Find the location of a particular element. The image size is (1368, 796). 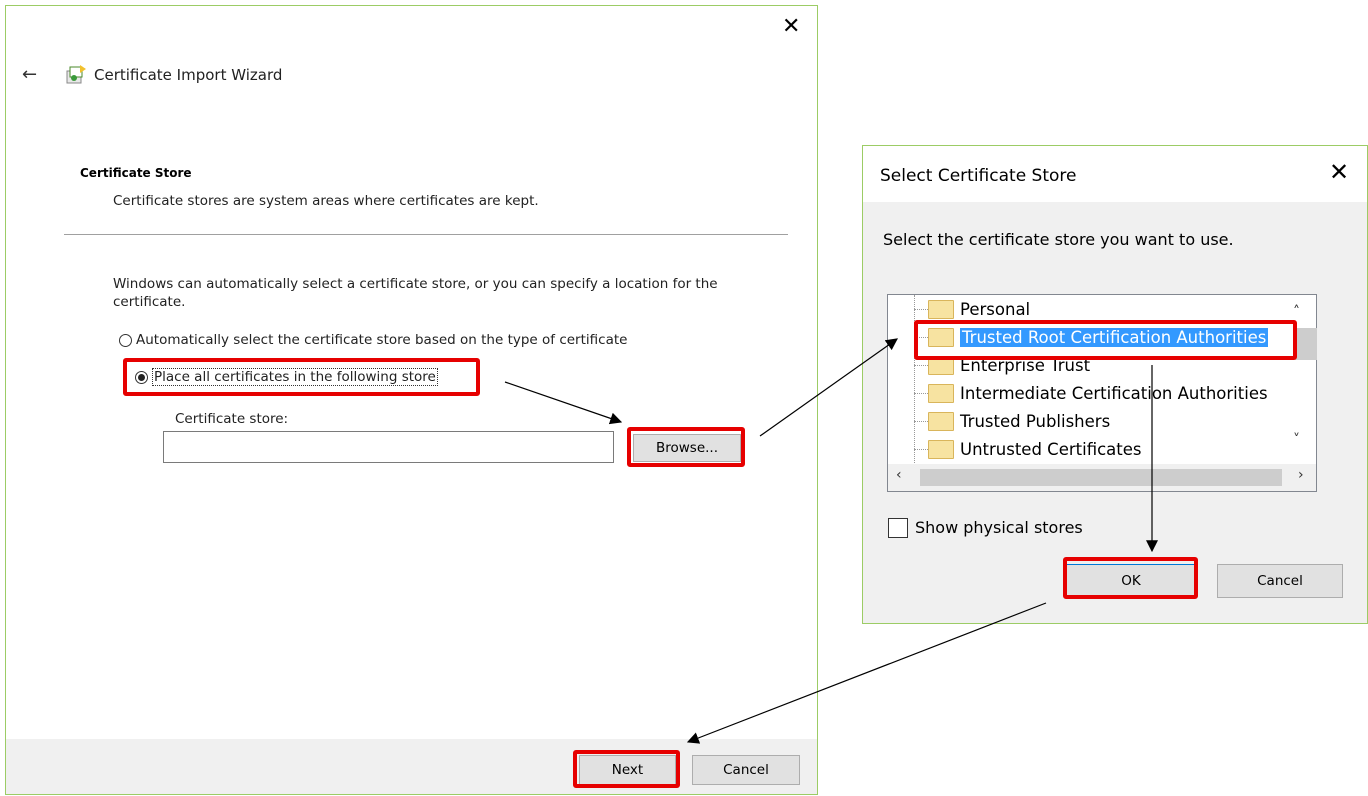

scroll-left-icon: ‹ is located at coordinates (899, 475).